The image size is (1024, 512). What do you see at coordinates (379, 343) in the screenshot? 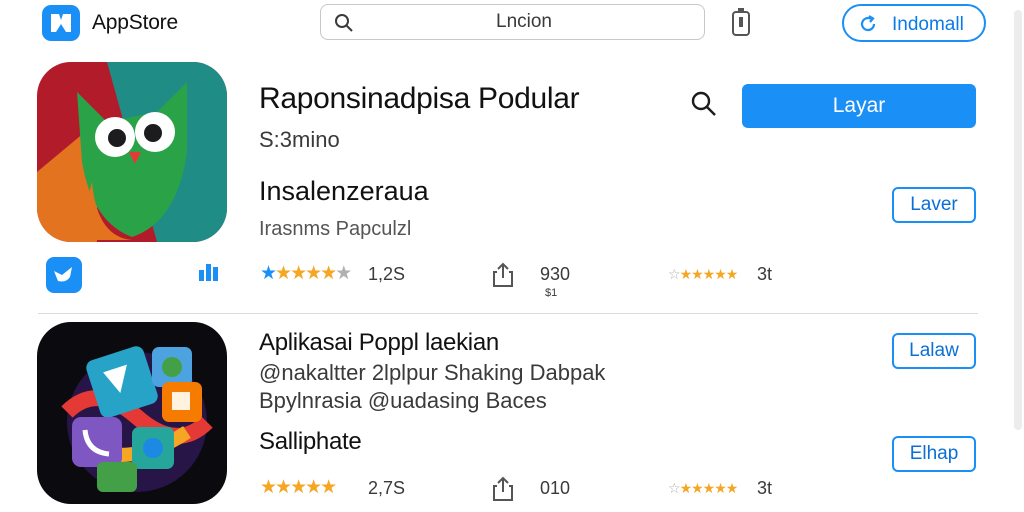
I see `app-title: Aplikasai Poppl laekian` at bounding box center [379, 343].